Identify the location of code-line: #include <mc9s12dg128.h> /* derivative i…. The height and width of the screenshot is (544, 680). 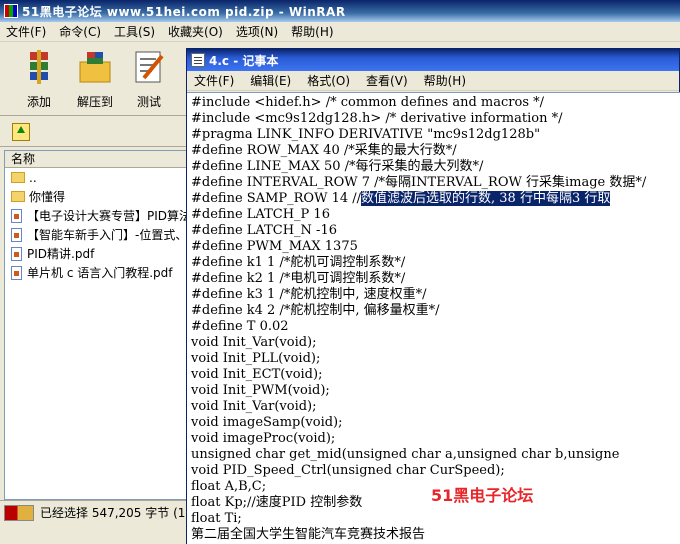
(377, 118).